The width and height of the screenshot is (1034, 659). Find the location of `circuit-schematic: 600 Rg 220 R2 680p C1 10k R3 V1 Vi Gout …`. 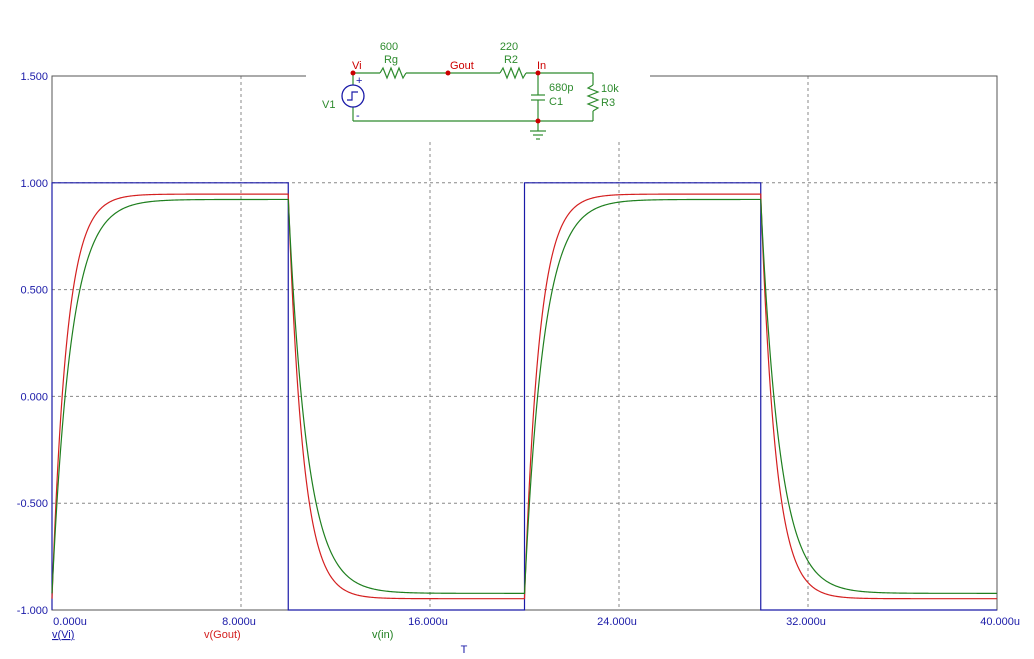

circuit-schematic: 600 Rg 220 R2 680p C1 10k R3 V1 Vi Gout … is located at coordinates (478, 90).